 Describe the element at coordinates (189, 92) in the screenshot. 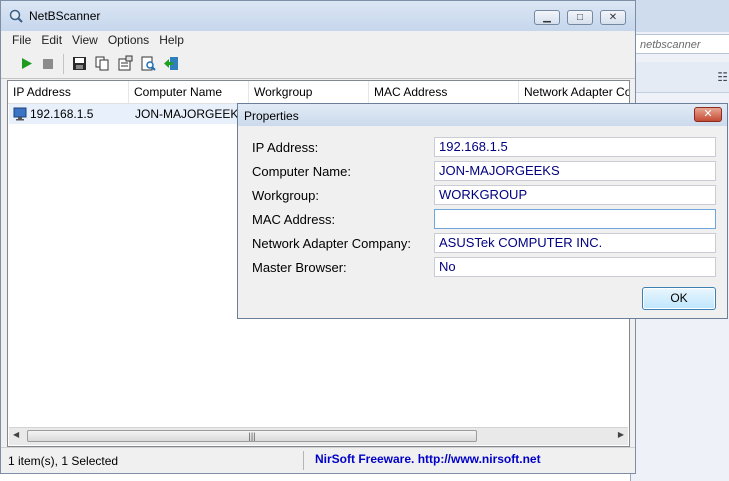

I see `column-header-computer-name: Computer Name` at that location.